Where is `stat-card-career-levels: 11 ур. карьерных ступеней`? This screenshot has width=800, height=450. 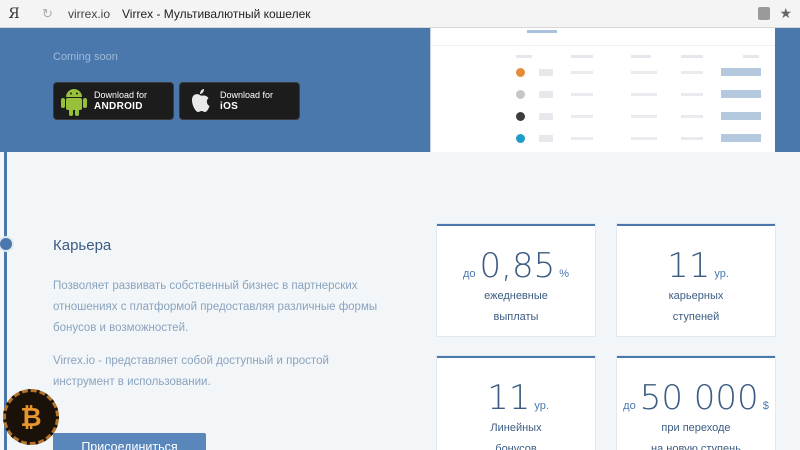
stat-card-career-levels: 11 ур. карьерных ступеней is located at coordinates (696, 280).